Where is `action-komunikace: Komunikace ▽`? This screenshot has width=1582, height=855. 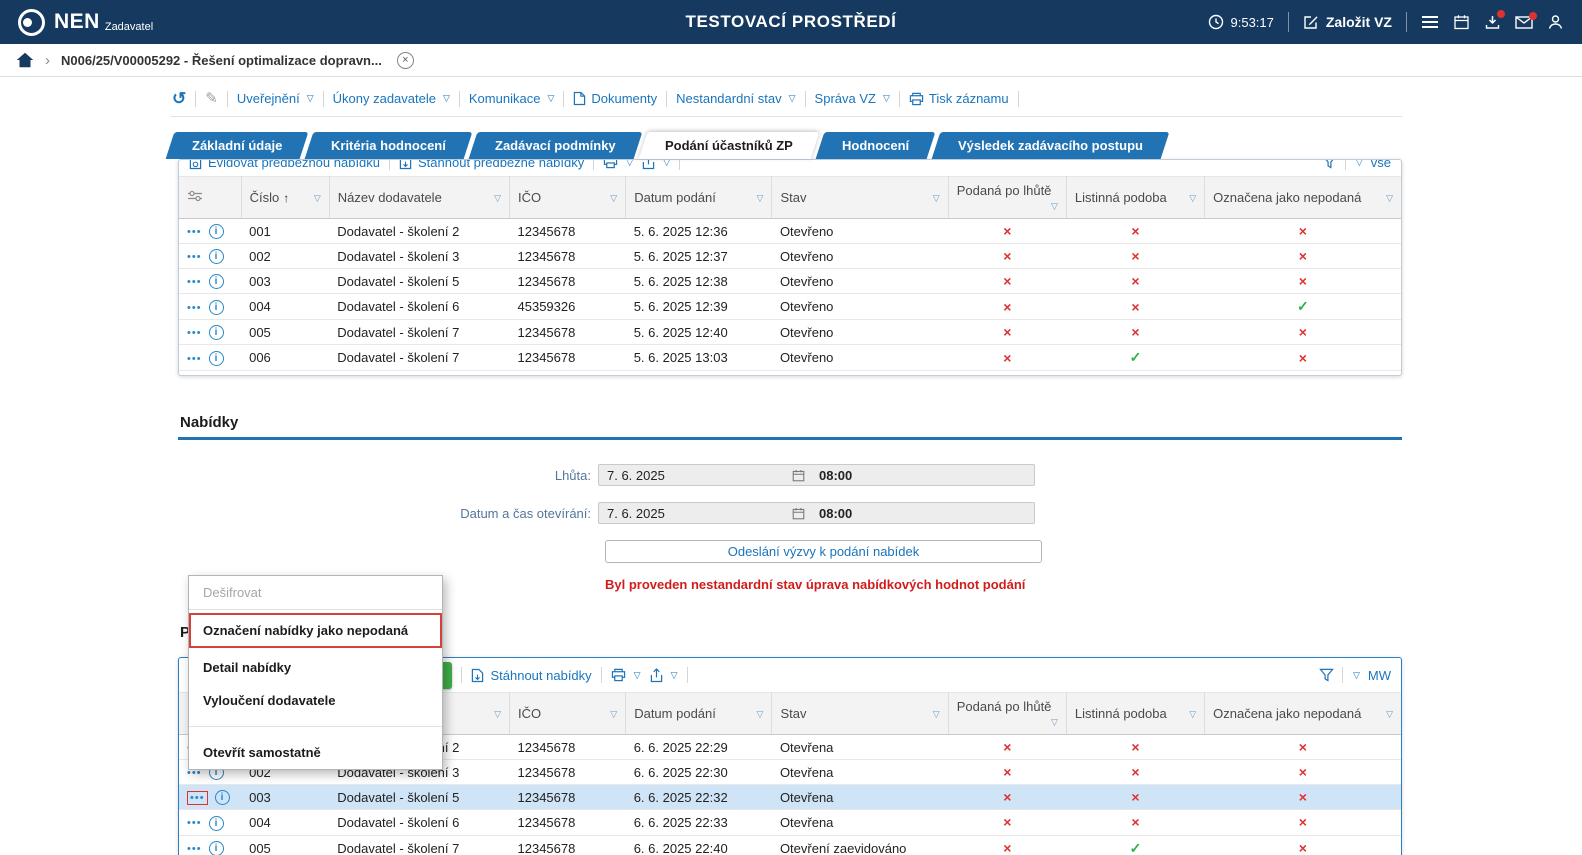 action-komunikace: Komunikace ▽ is located at coordinates (511, 98).